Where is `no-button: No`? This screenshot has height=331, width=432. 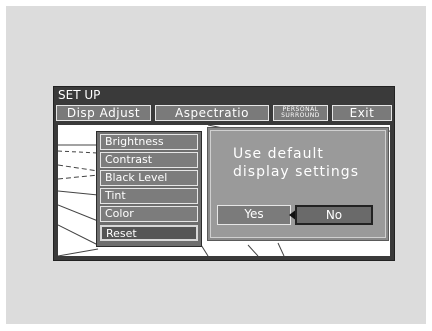
no-button: No is located at coordinates (334, 215).